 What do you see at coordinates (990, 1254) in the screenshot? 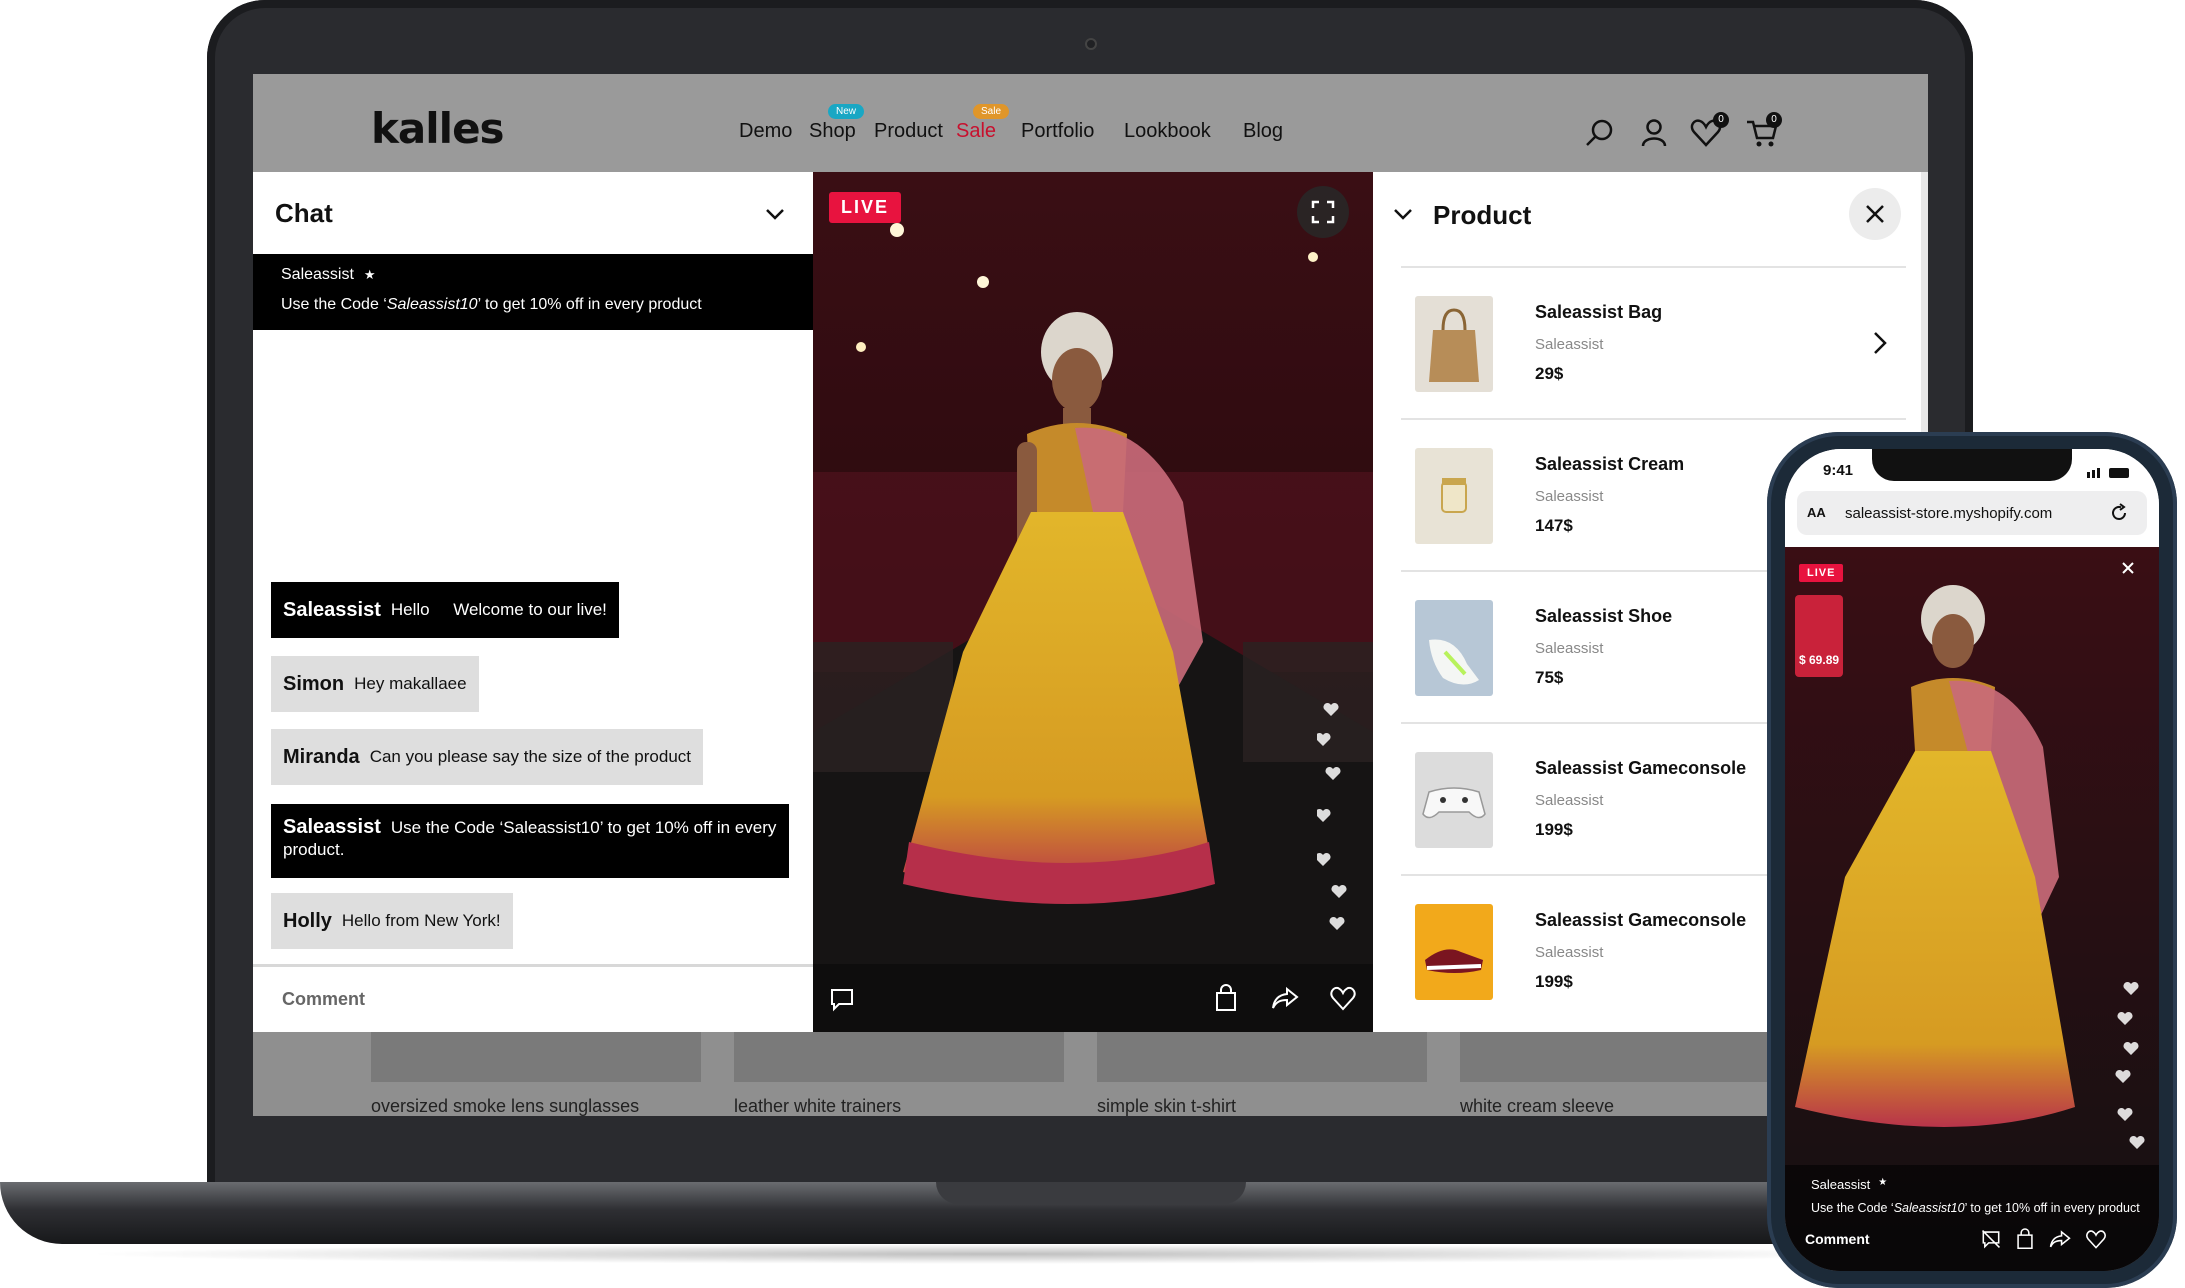
I see `laptop-shadow` at bounding box center [990, 1254].